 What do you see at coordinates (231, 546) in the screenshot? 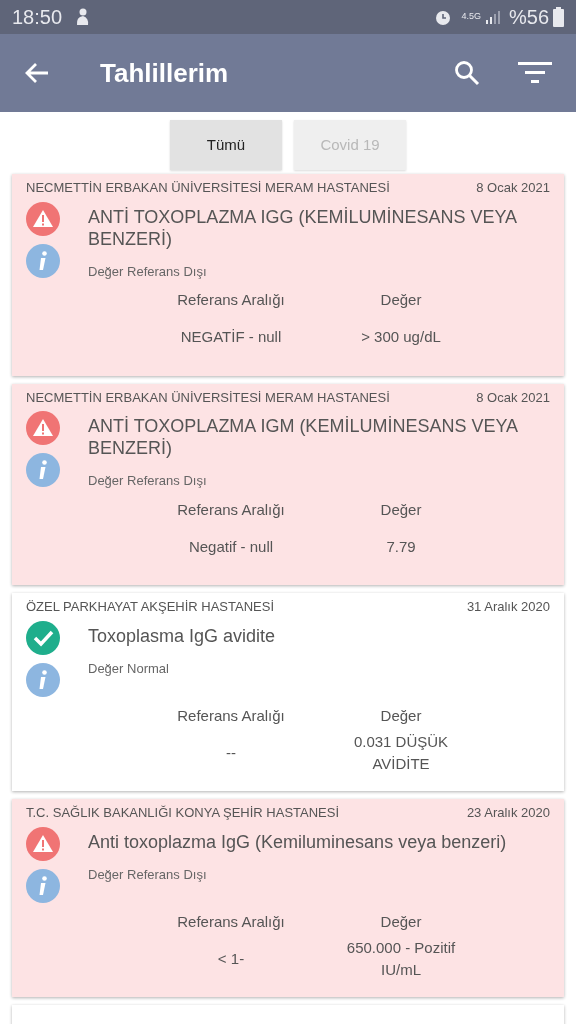
I see `reference-range: Negatif - null` at bounding box center [231, 546].